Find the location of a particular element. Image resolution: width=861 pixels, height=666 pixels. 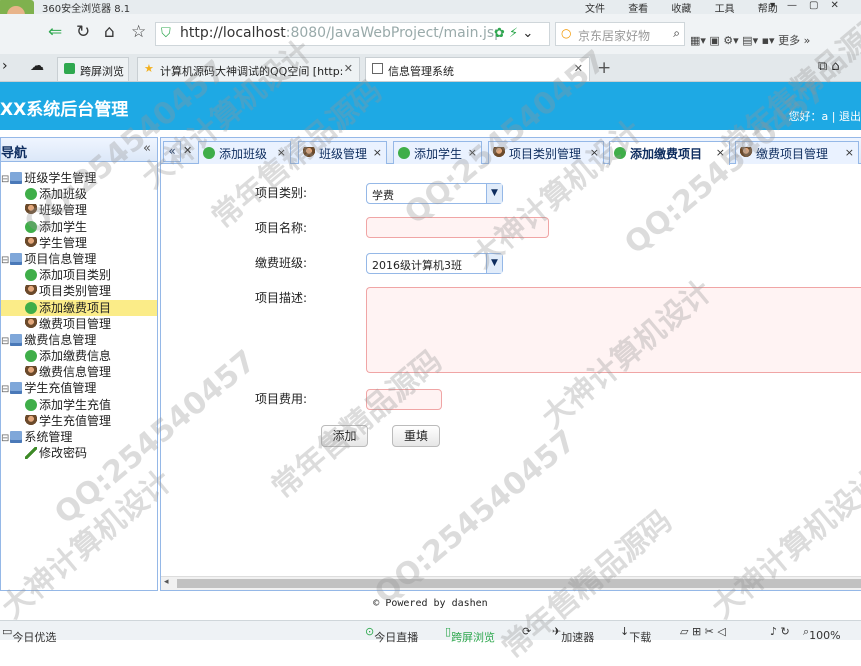

sidebar-item-4: 学生管理 is located at coordinates (79, 243).